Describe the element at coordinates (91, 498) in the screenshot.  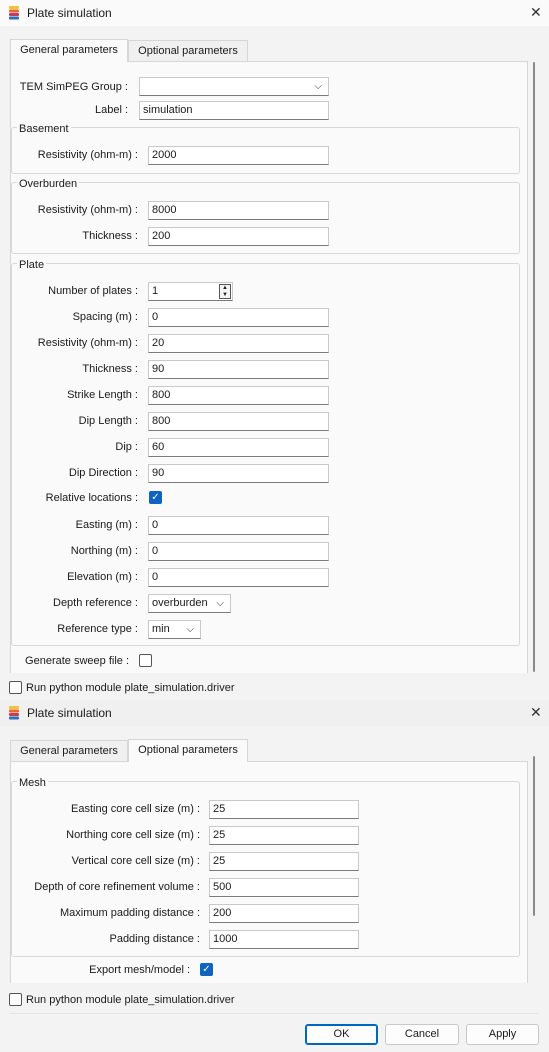
I see `relative-locations-label: Relative locations :` at that location.